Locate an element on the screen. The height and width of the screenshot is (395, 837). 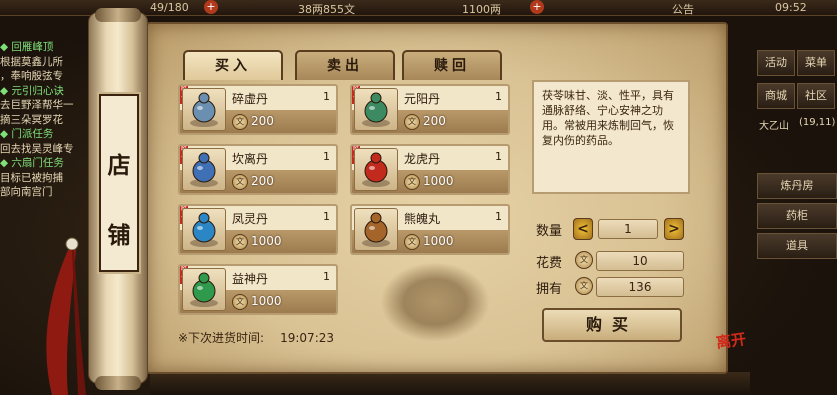
close-seal-button: 离开 is located at coordinates (731, 340).